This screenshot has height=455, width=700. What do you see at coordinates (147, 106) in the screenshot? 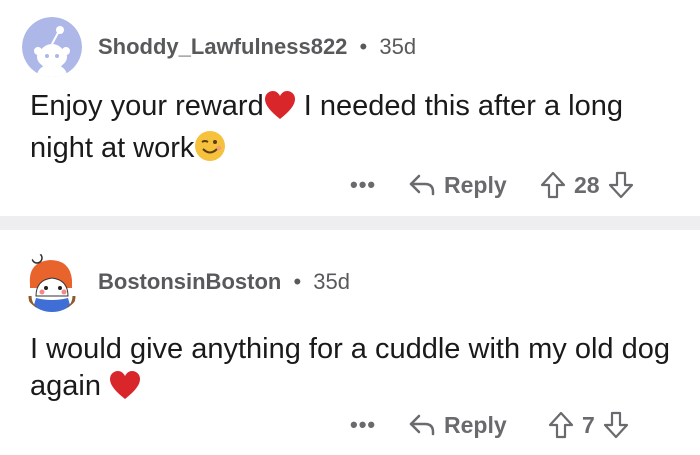
I see `comment-text: Enjoy your reward` at bounding box center [147, 106].